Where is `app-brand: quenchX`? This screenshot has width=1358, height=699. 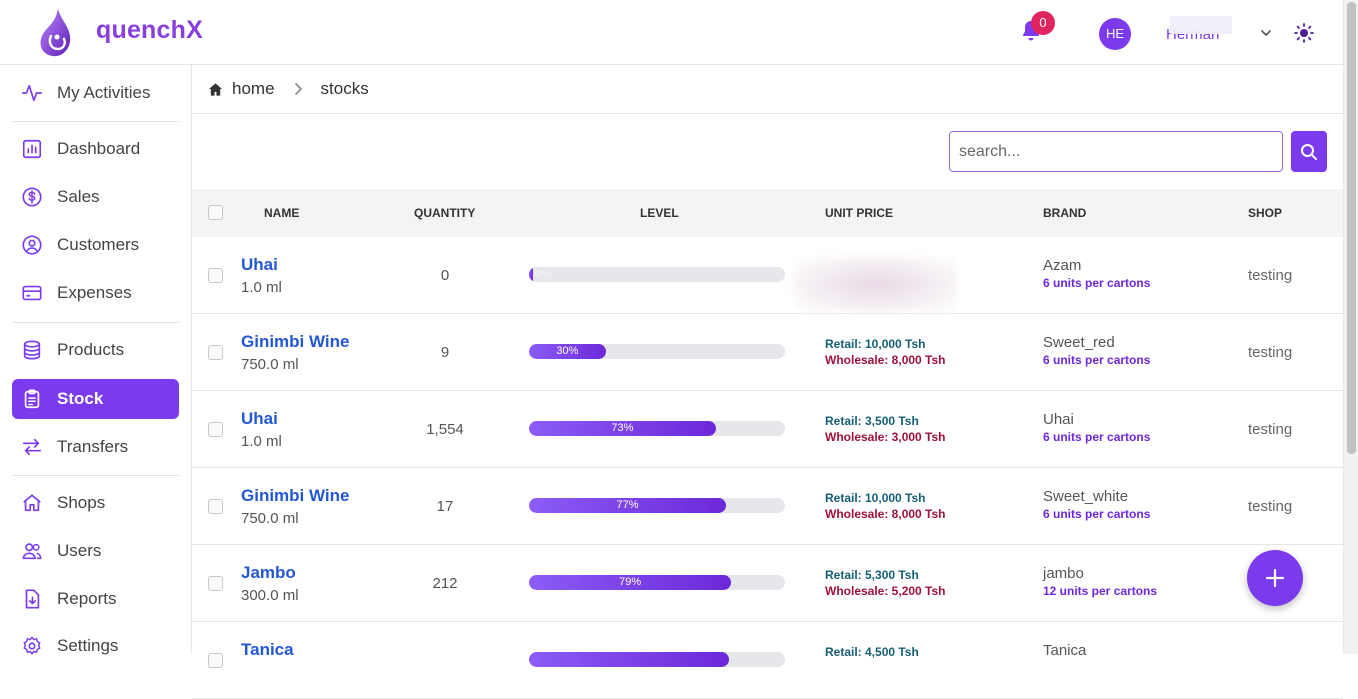 app-brand: quenchX is located at coordinates (149, 30).